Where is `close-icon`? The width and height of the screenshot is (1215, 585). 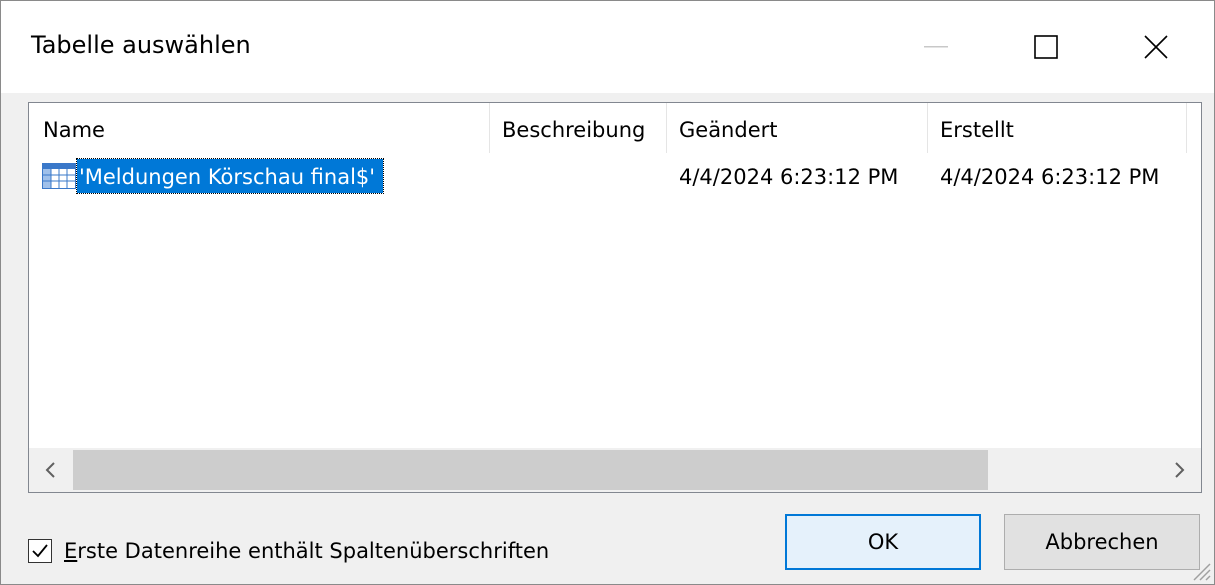 close-icon is located at coordinates (1156, 47).